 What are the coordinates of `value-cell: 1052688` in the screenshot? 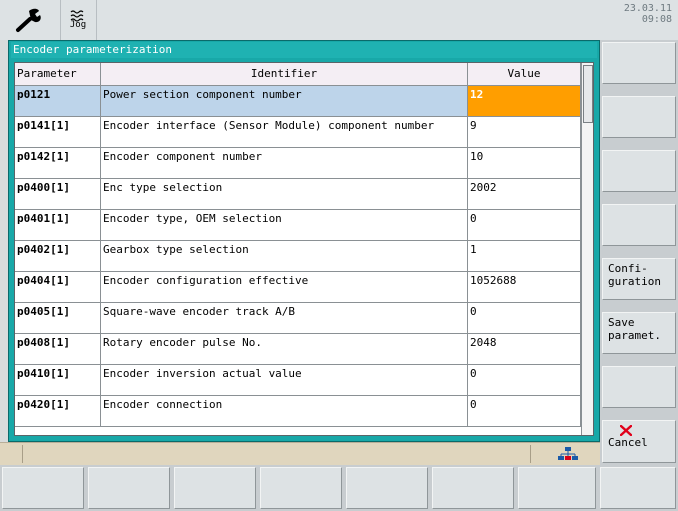 It's located at (524, 287).